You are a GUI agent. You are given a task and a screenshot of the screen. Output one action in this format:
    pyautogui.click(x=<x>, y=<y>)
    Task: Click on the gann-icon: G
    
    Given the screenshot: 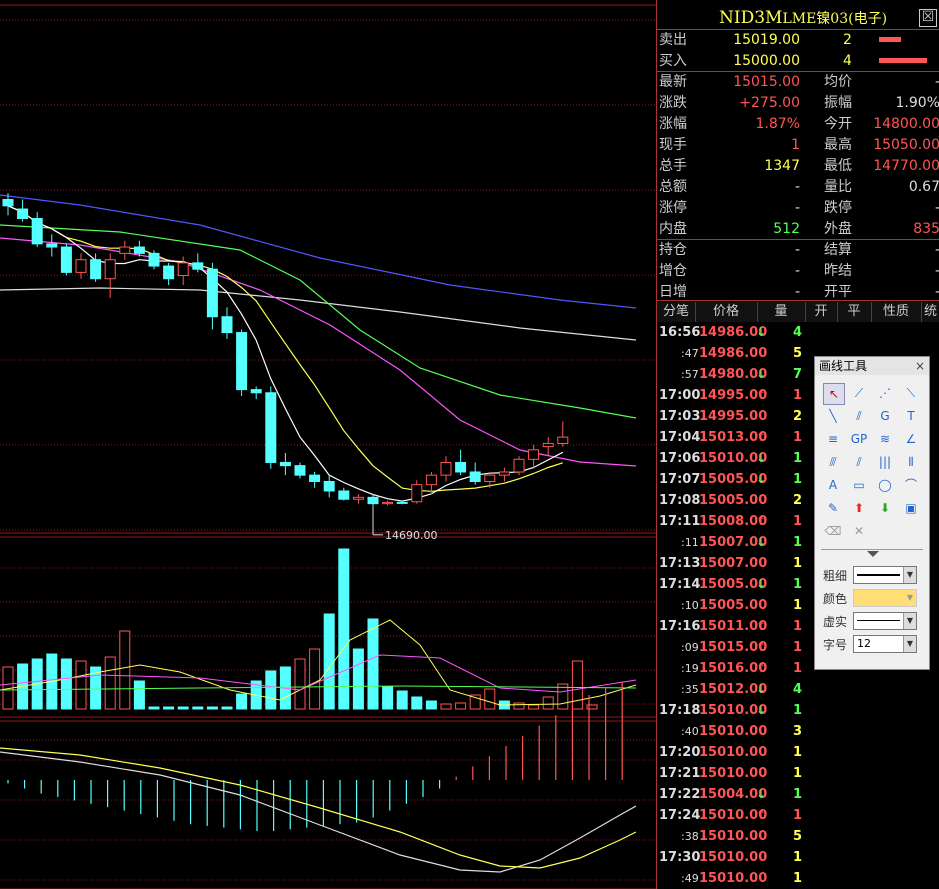 What is the action you would take?
    pyautogui.click(x=885, y=416)
    